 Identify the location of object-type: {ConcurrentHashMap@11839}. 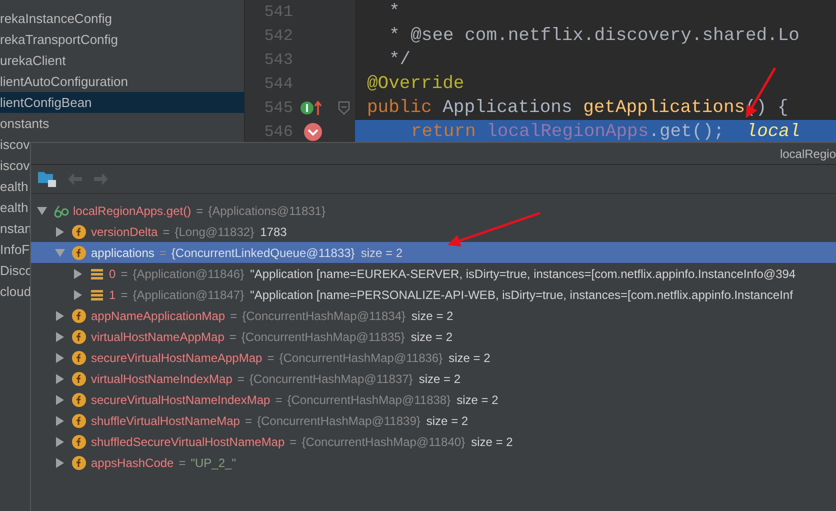
(338, 421).